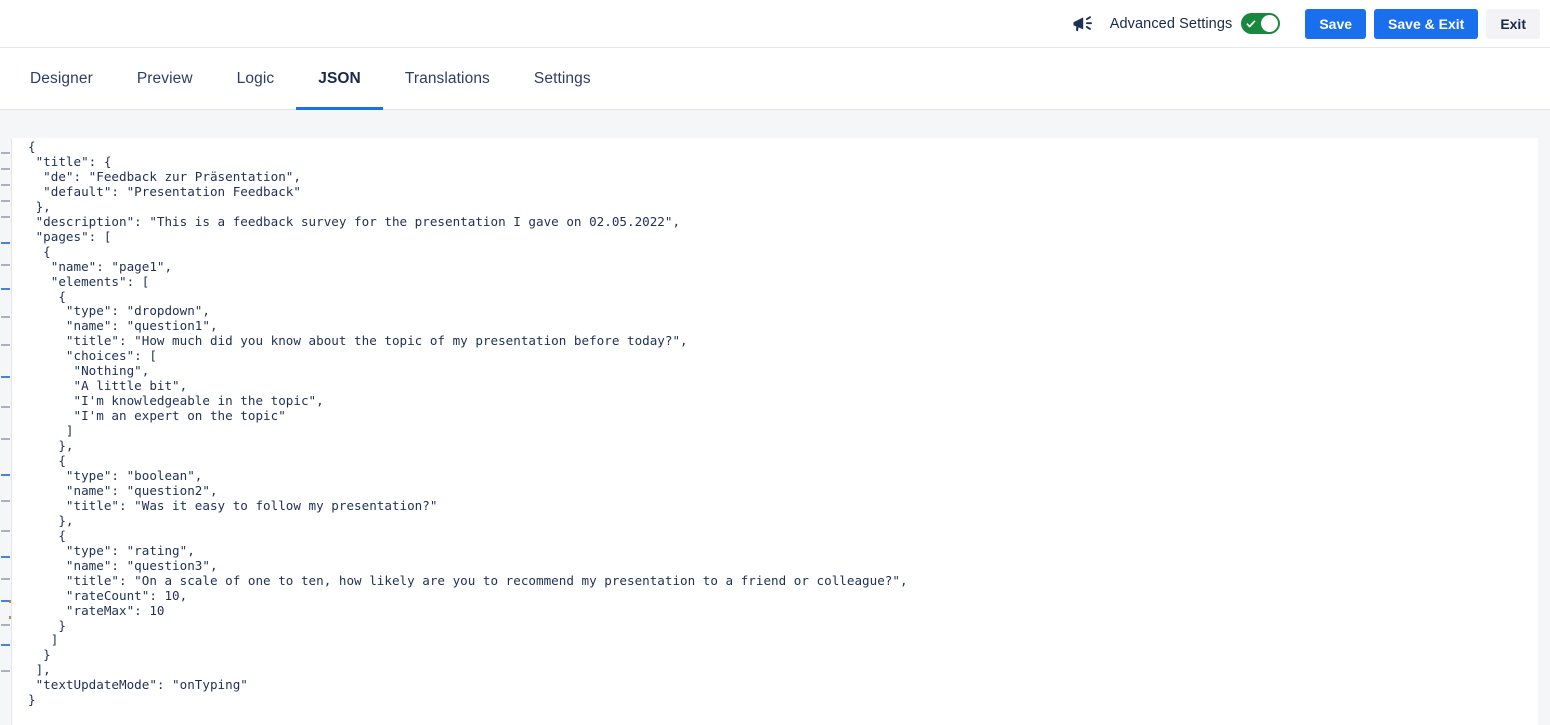 The image size is (1550, 725). I want to click on tab-preview-label: Preview, so click(164, 78).